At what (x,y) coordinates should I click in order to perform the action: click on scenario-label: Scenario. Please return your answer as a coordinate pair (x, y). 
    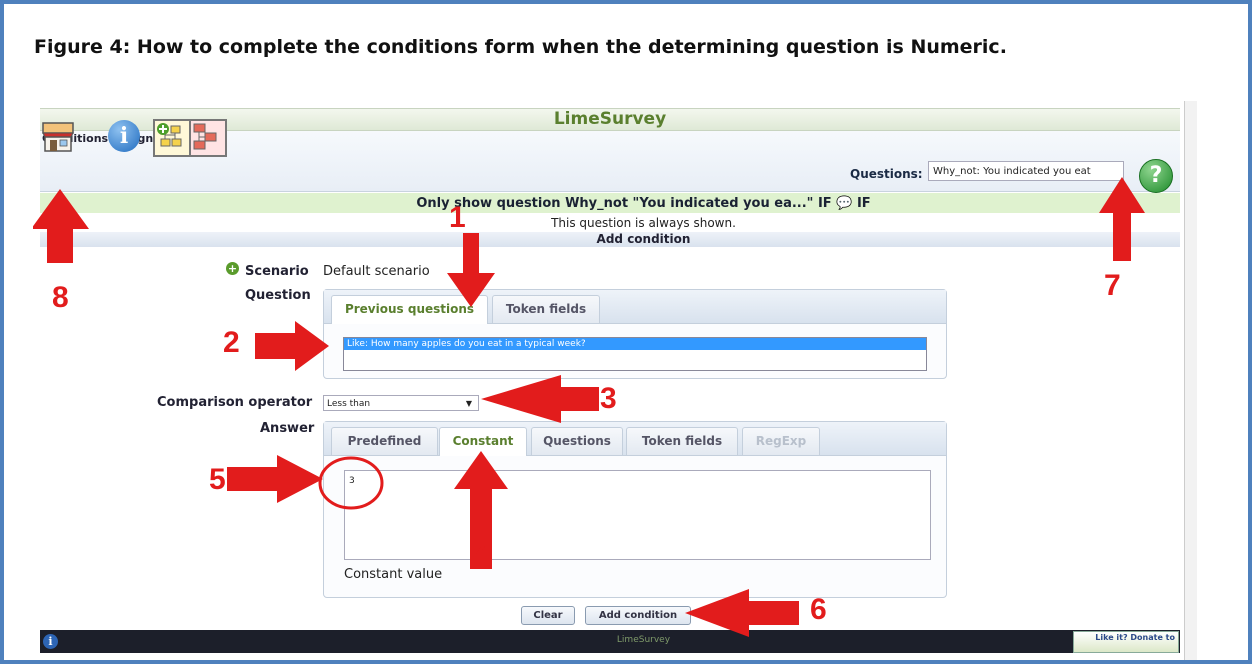
    Looking at the image, I should click on (277, 271).